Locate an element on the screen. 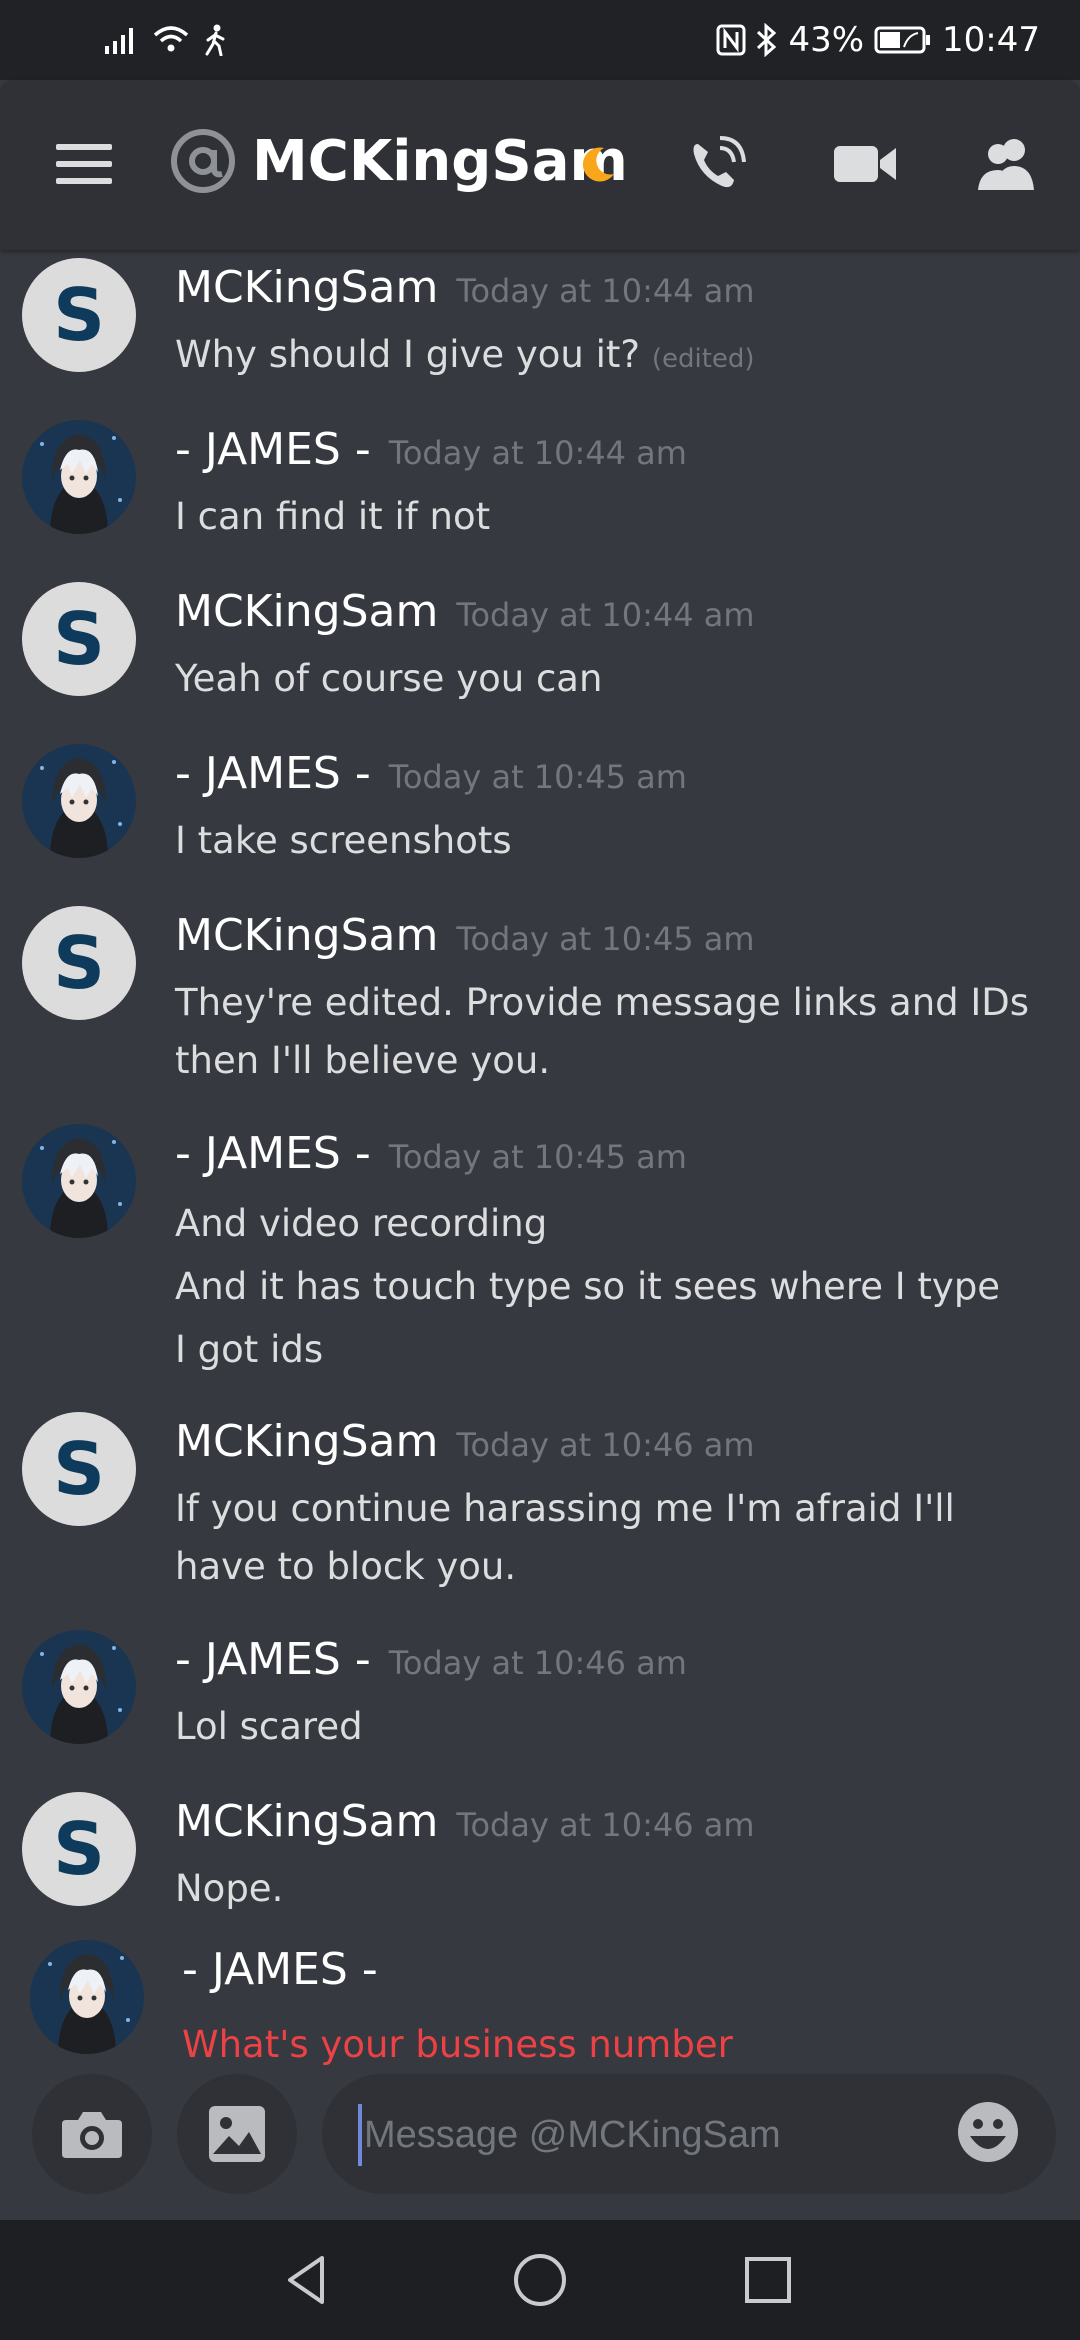  edited-label: (edited) is located at coordinates (703, 359).